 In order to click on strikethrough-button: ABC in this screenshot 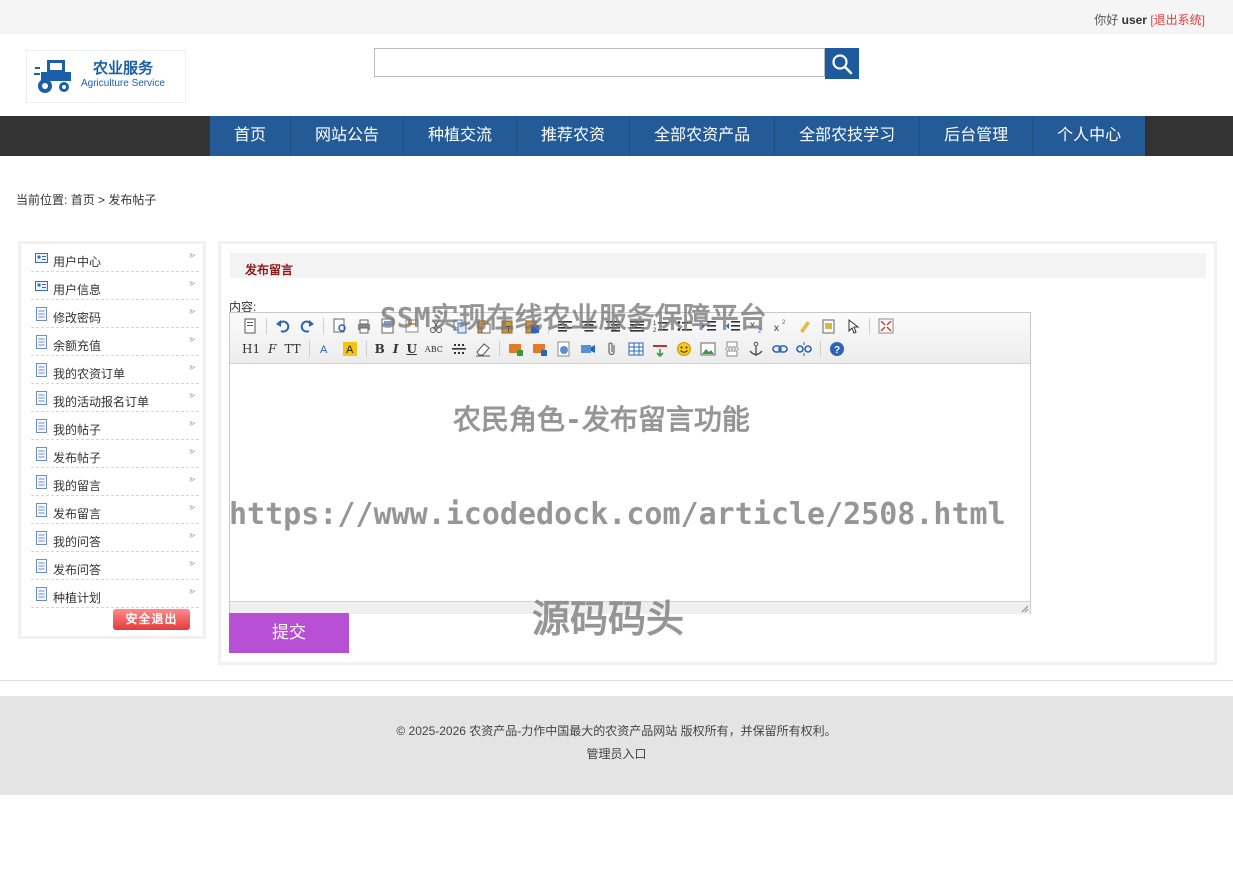, I will do `click(434, 349)`.